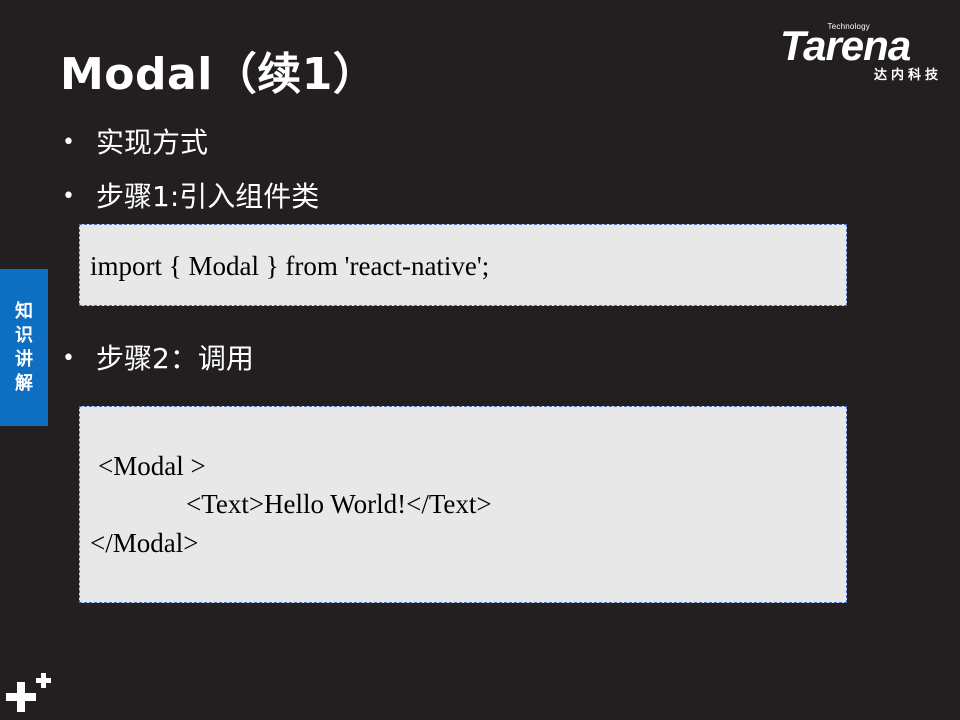  What do you see at coordinates (208, 196) in the screenshot?
I see `bullet-text: 步骤1:引入组件类` at bounding box center [208, 196].